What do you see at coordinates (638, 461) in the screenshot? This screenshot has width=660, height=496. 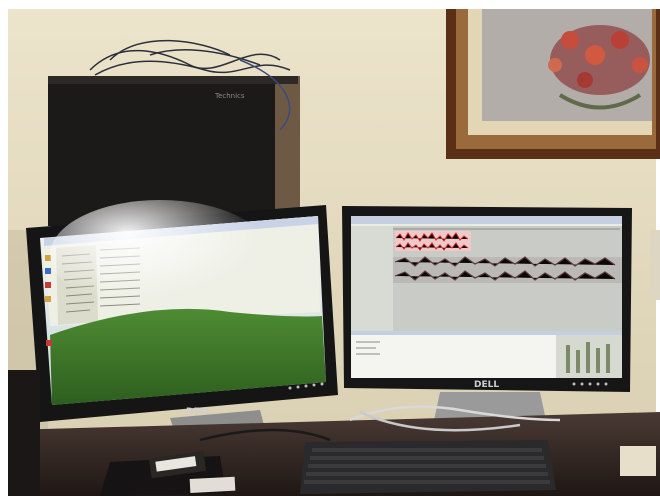 I see `power-strip` at bounding box center [638, 461].